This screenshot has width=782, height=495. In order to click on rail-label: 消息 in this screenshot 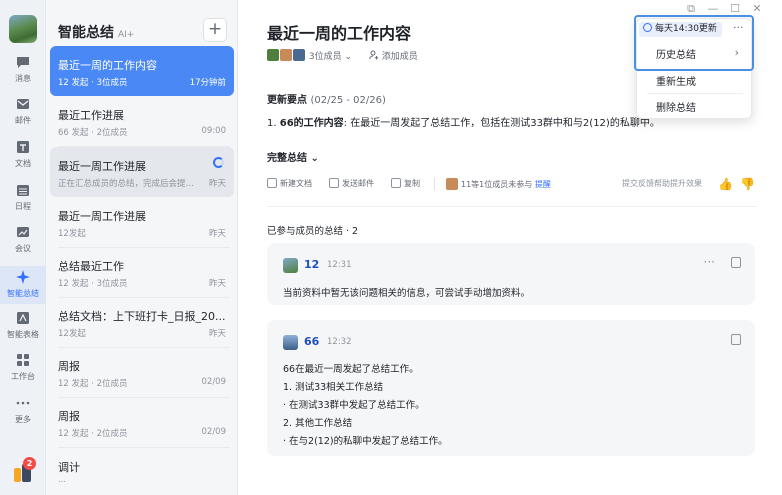, I will do `click(23, 78)`.